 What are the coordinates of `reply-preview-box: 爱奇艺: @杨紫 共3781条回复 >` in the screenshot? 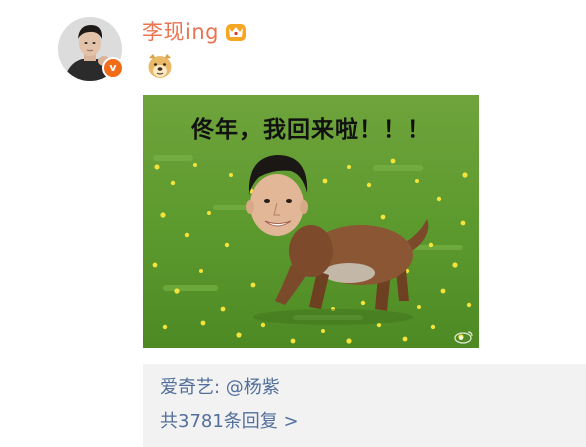 It's located at (364, 405).